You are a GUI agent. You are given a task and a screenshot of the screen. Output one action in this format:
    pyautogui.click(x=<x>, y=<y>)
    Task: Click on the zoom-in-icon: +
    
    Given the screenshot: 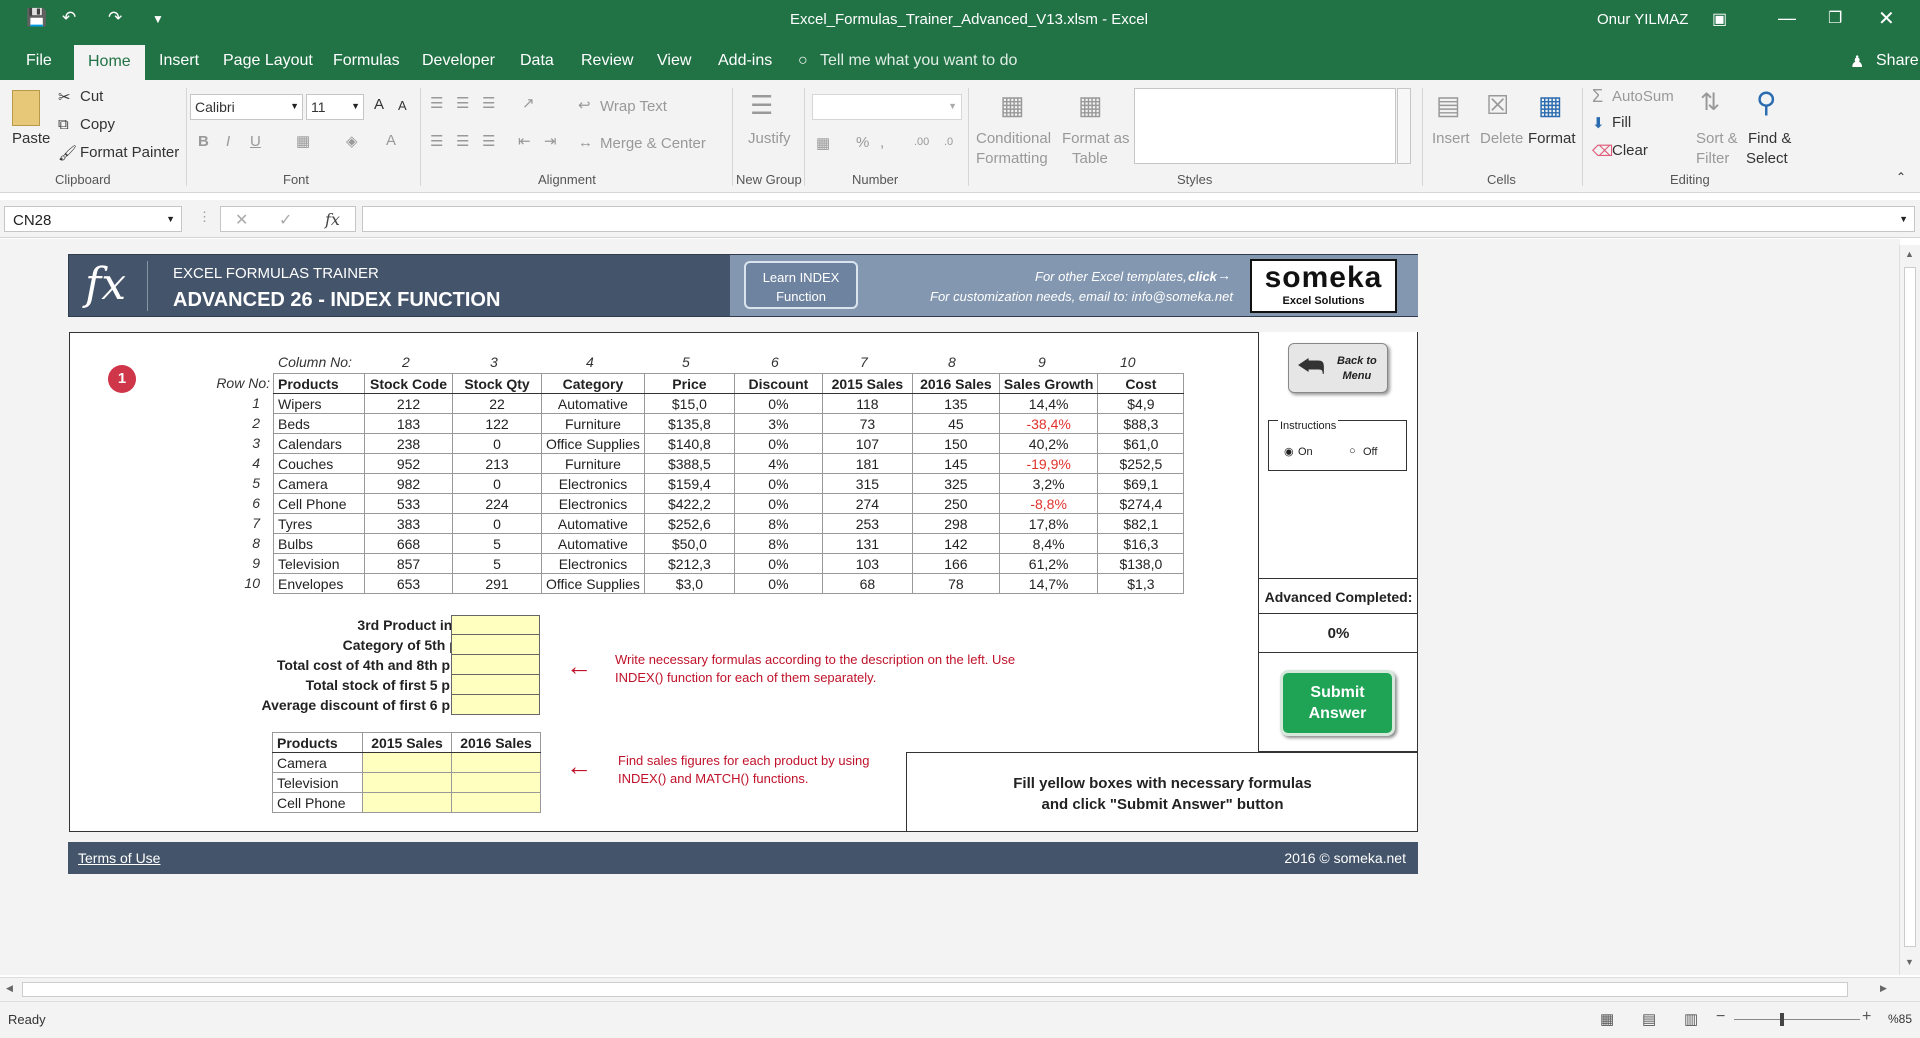 What is the action you would take?
    pyautogui.click(x=1866, y=1017)
    